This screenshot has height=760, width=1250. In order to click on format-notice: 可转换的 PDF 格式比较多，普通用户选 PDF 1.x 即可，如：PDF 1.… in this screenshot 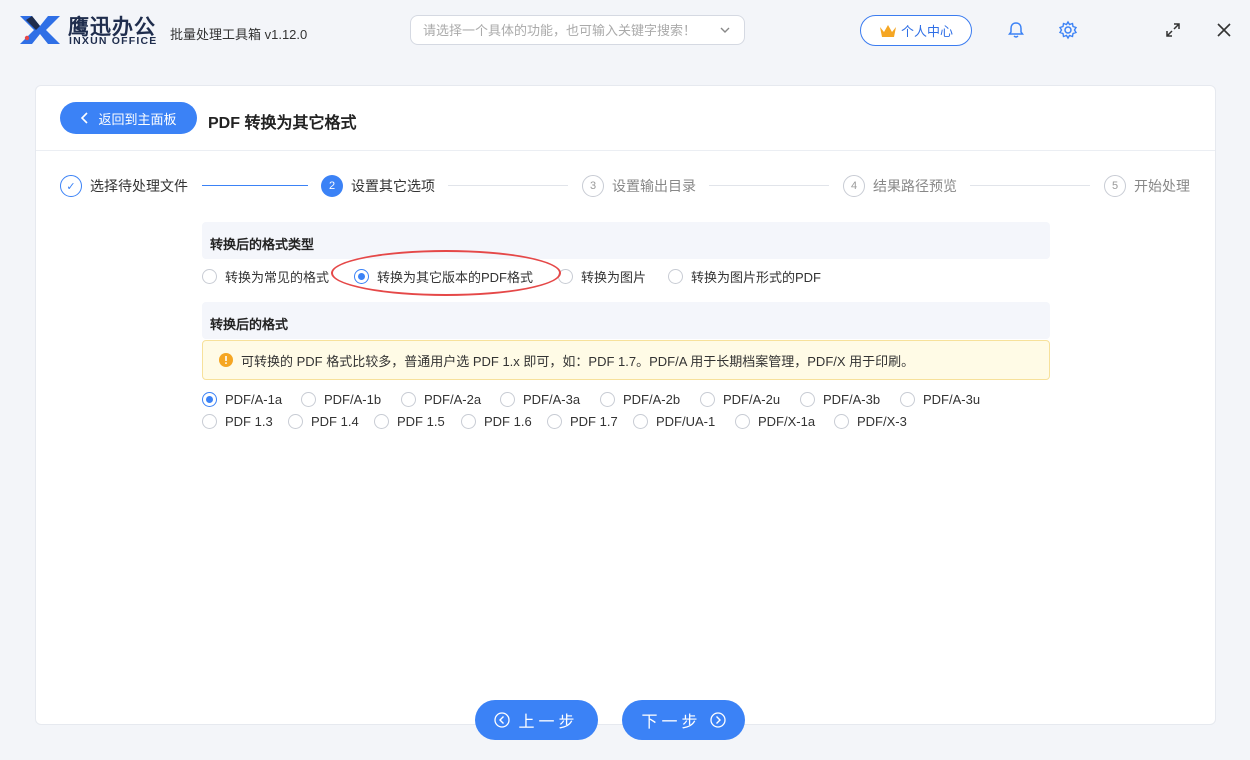, I will do `click(626, 360)`.